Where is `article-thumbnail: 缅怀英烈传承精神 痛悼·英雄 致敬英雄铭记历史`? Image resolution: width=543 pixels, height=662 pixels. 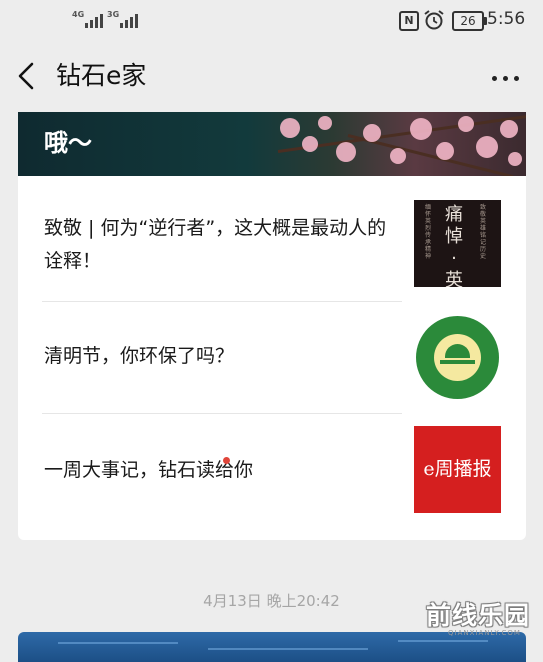 article-thumbnail: 缅怀英烈传承精神 痛悼·英雄 致敬英雄铭记历史 is located at coordinates (457, 243).